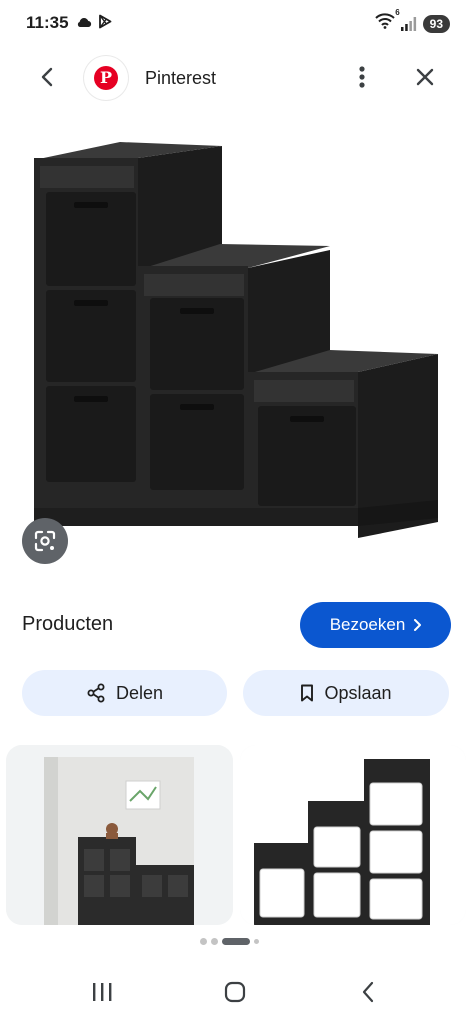 The width and height of the screenshot is (472, 1024). I want to click on shelf-white-bins-thumbnail, so click(353, 835).